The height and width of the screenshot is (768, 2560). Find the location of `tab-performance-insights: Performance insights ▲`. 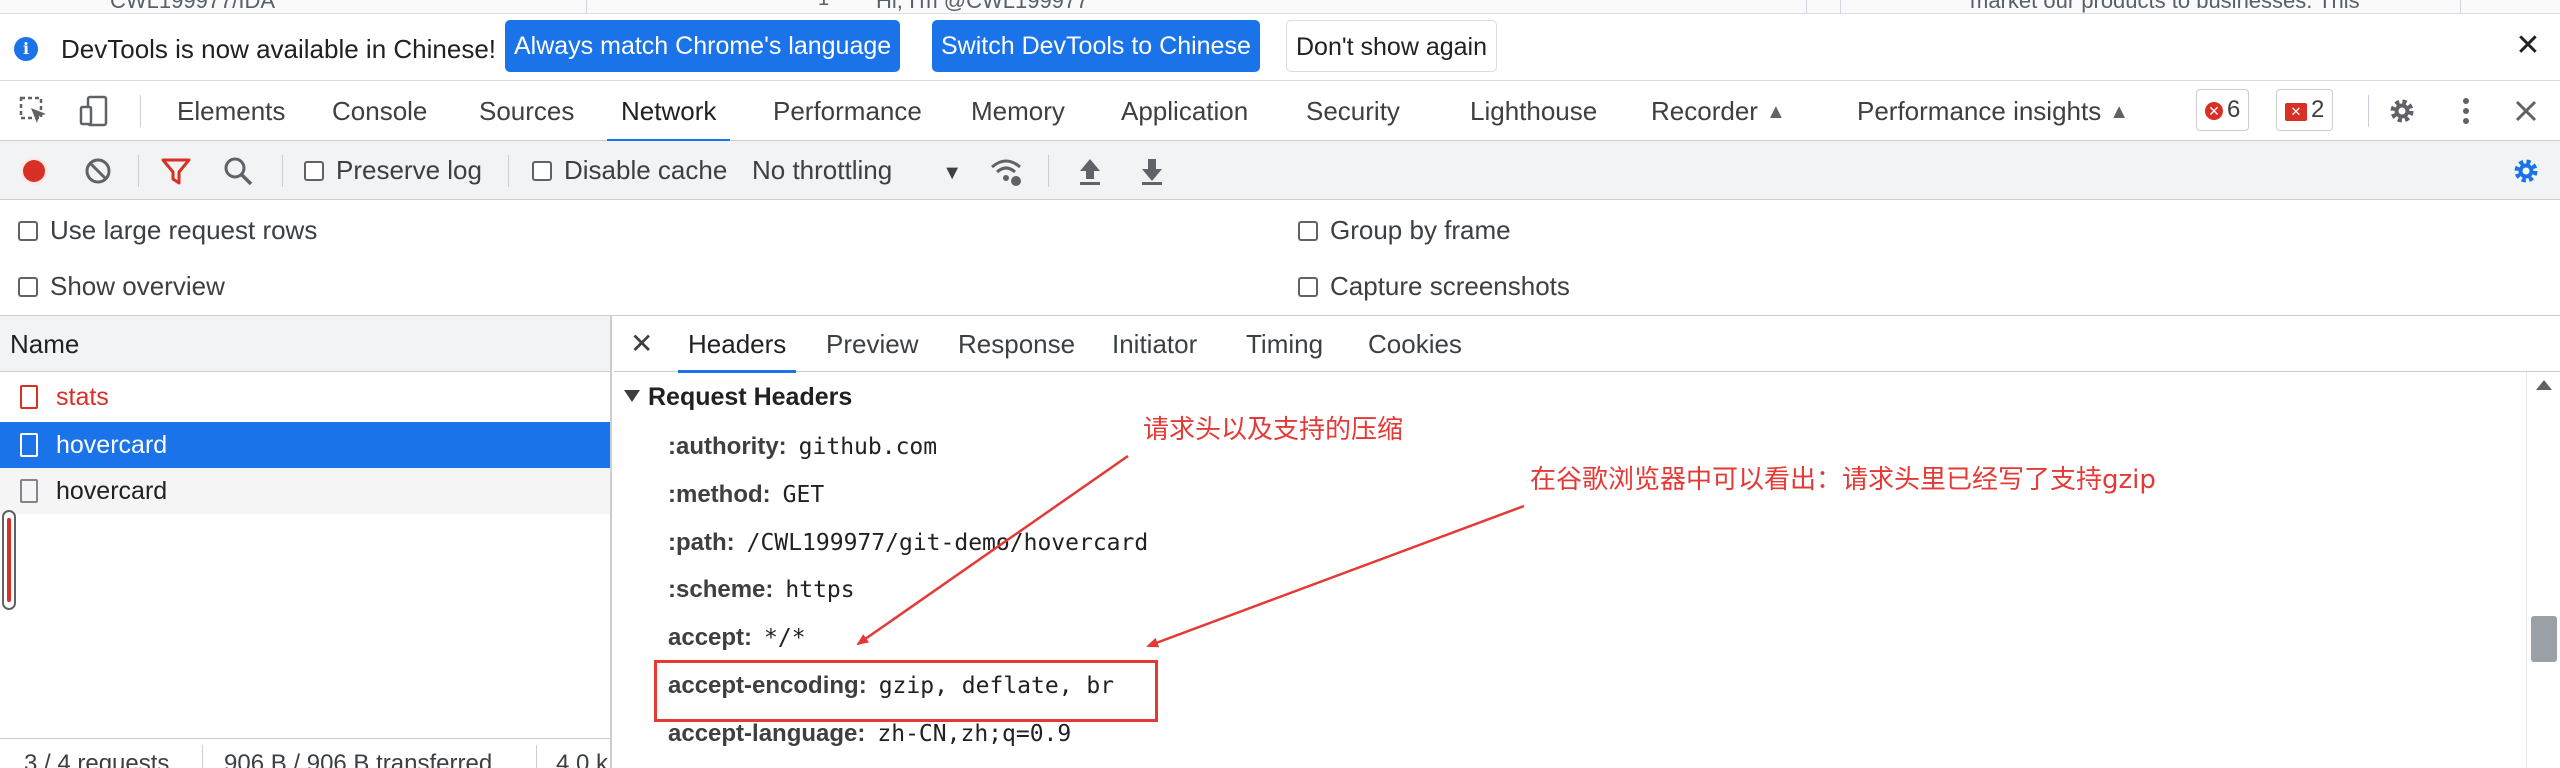

tab-performance-insights: Performance insights ▲ is located at coordinates (1993, 111).